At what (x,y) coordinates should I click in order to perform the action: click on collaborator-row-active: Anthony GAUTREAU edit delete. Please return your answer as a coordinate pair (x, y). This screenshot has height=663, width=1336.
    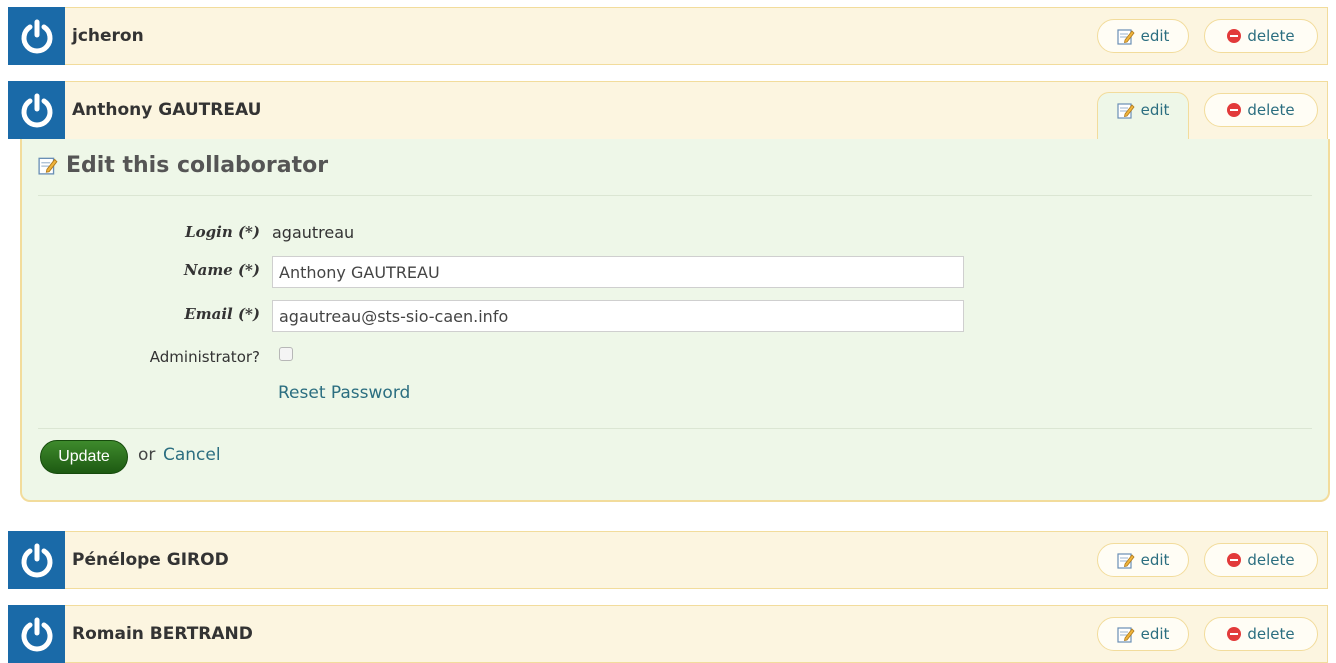
    Looking at the image, I should click on (668, 110).